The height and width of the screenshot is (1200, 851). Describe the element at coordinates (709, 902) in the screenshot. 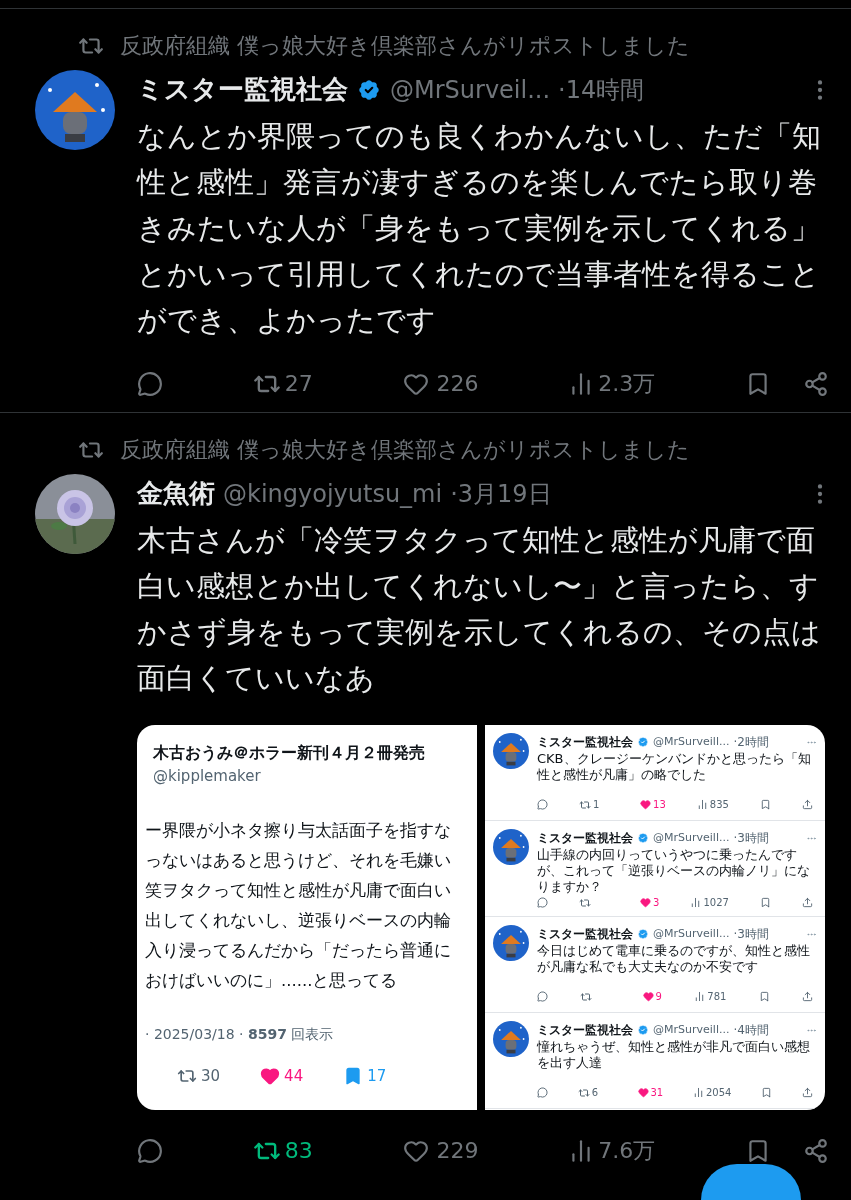

I see `view-count: 1027` at that location.